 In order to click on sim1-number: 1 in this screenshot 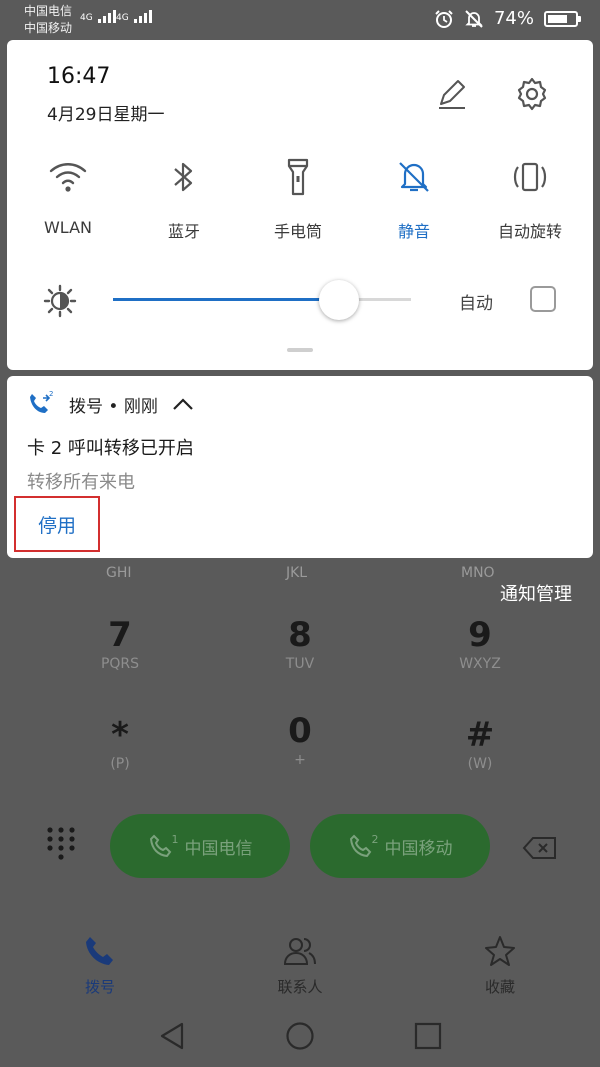, I will do `click(175, 839)`.